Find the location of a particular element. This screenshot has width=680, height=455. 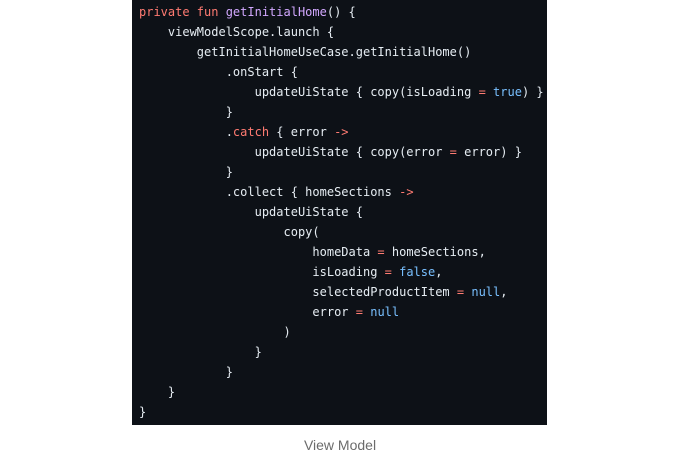

code-token: ) is located at coordinates (215, 332).